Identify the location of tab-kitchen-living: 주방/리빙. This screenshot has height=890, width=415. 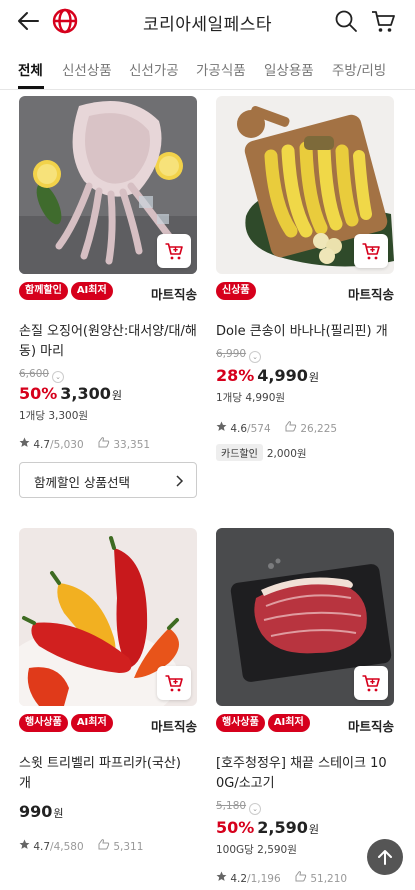
(359, 69).